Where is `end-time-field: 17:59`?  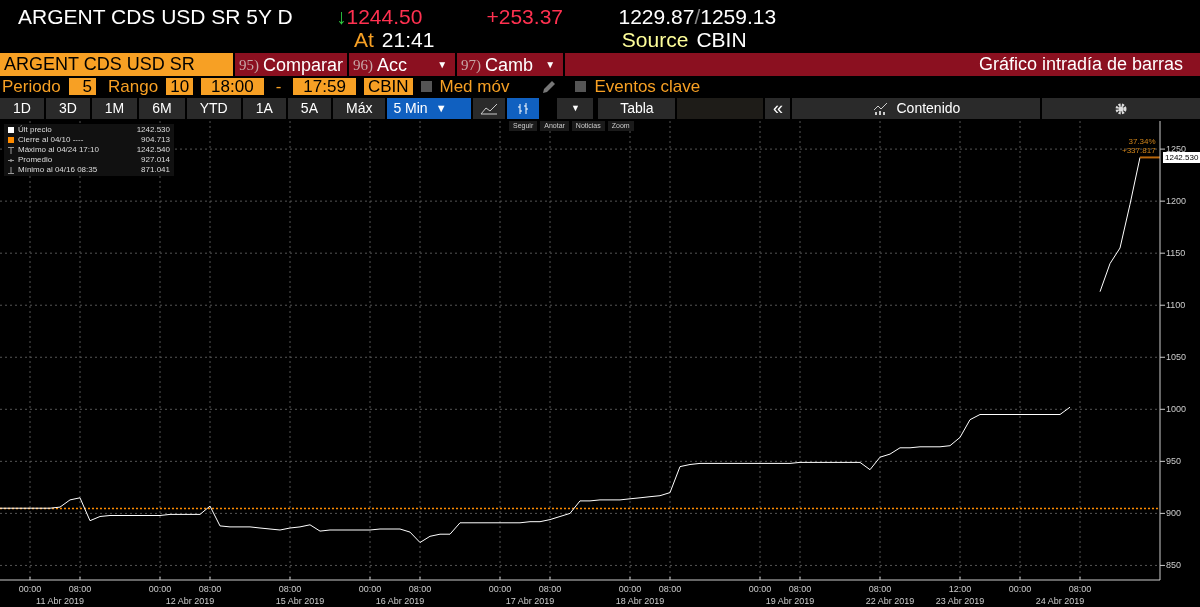
end-time-field: 17:59 is located at coordinates (324, 86).